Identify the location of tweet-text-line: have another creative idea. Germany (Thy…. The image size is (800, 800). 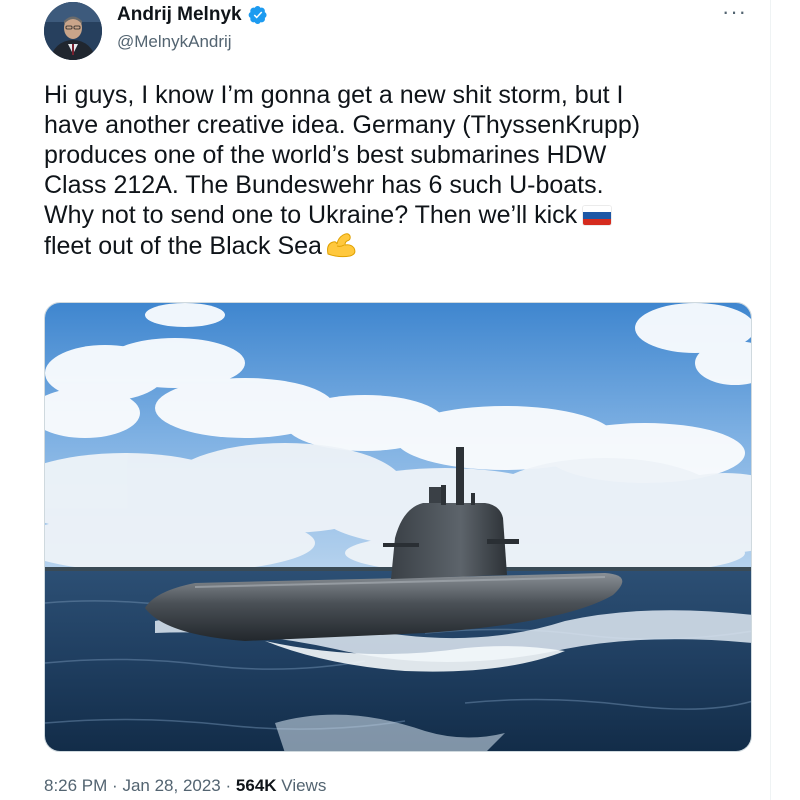
(342, 125).